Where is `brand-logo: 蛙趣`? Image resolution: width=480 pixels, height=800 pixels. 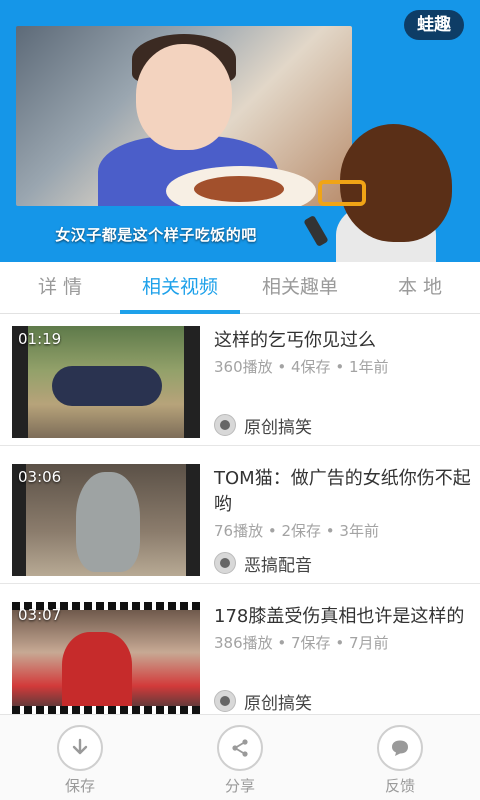 brand-logo: 蛙趣 is located at coordinates (434, 25).